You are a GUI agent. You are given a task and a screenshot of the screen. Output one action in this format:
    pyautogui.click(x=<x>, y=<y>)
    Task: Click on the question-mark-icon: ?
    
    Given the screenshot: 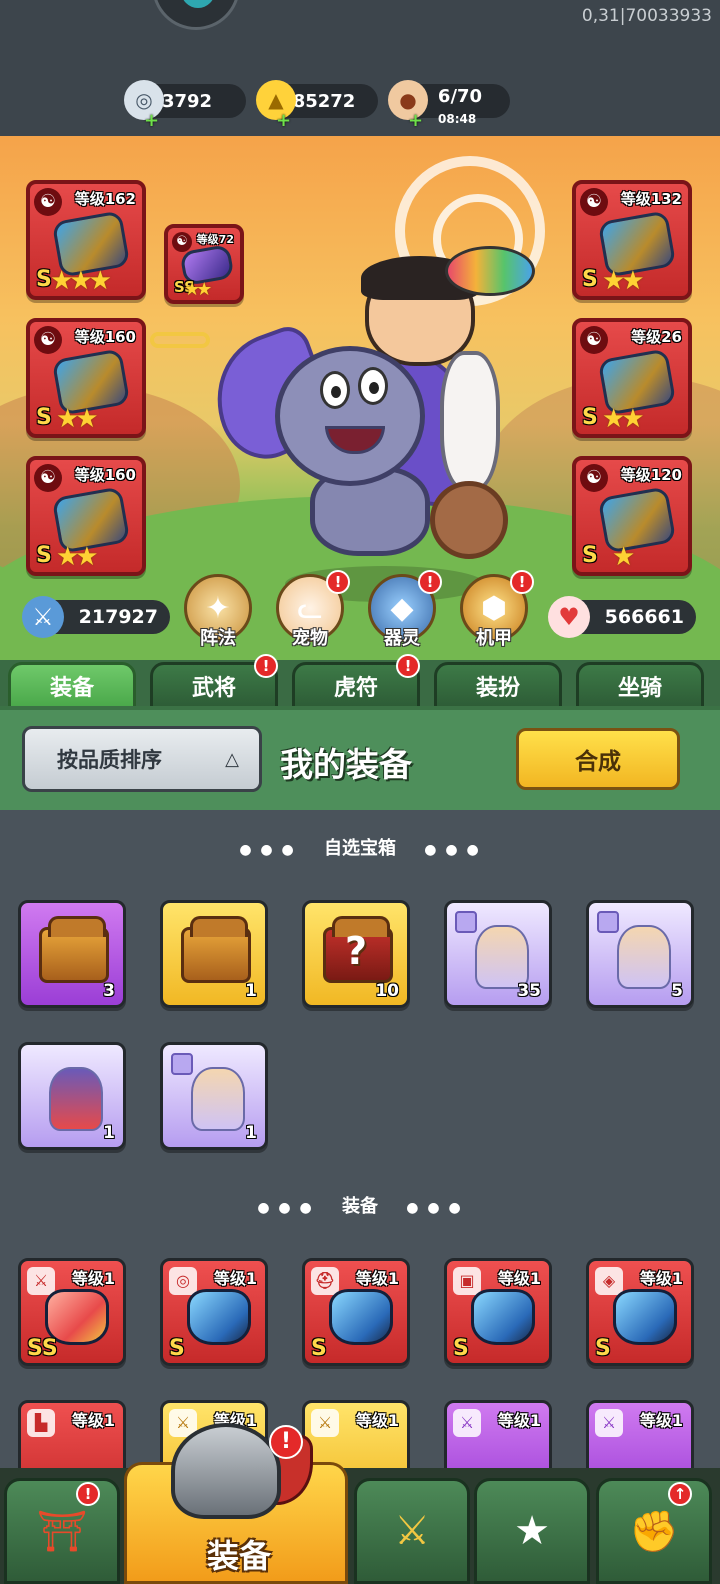 What is the action you would take?
    pyautogui.click(x=356, y=951)
    